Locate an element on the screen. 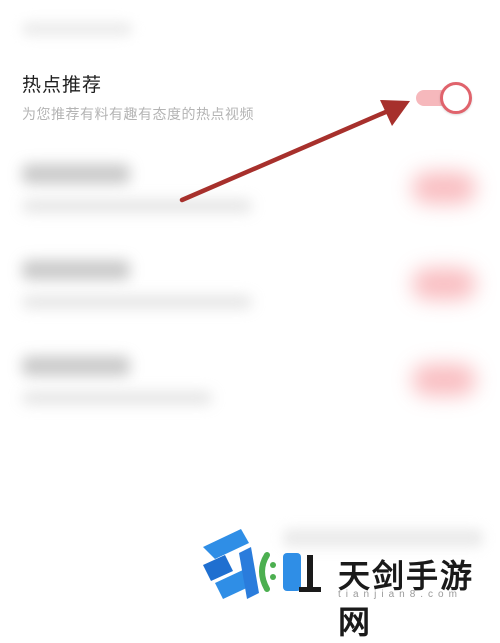 Image resolution: width=500 pixels, height=643 pixels. toggle-knob is located at coordinates (456, 98).